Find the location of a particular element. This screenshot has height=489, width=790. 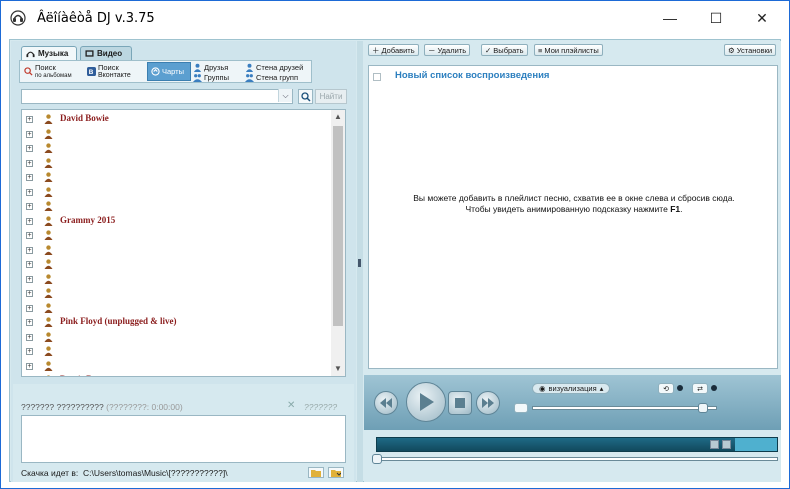

tree-scrollbar: ▲ ▼ is located at coordinates (338, 243).